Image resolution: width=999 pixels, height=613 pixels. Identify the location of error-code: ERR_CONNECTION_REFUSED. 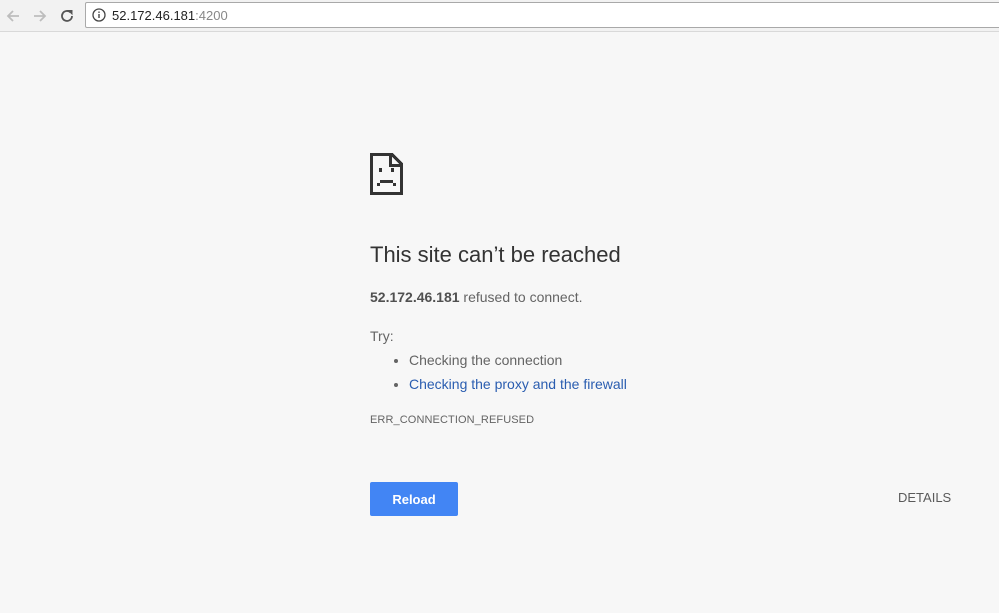
(452, 420).